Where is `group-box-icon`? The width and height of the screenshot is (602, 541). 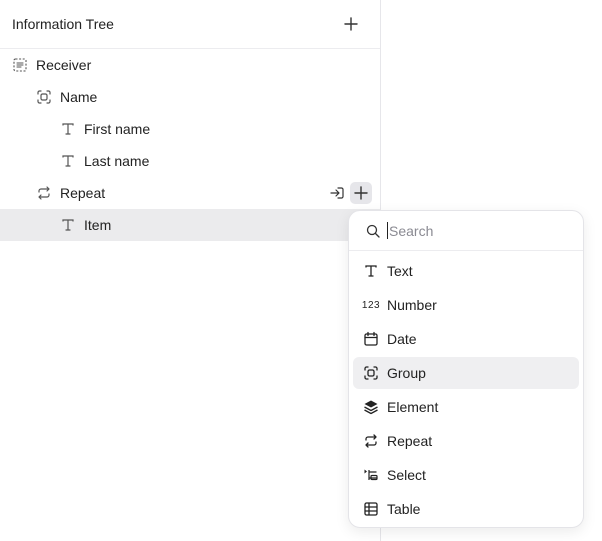 group-box-icon is located at coordinates (20, 65).